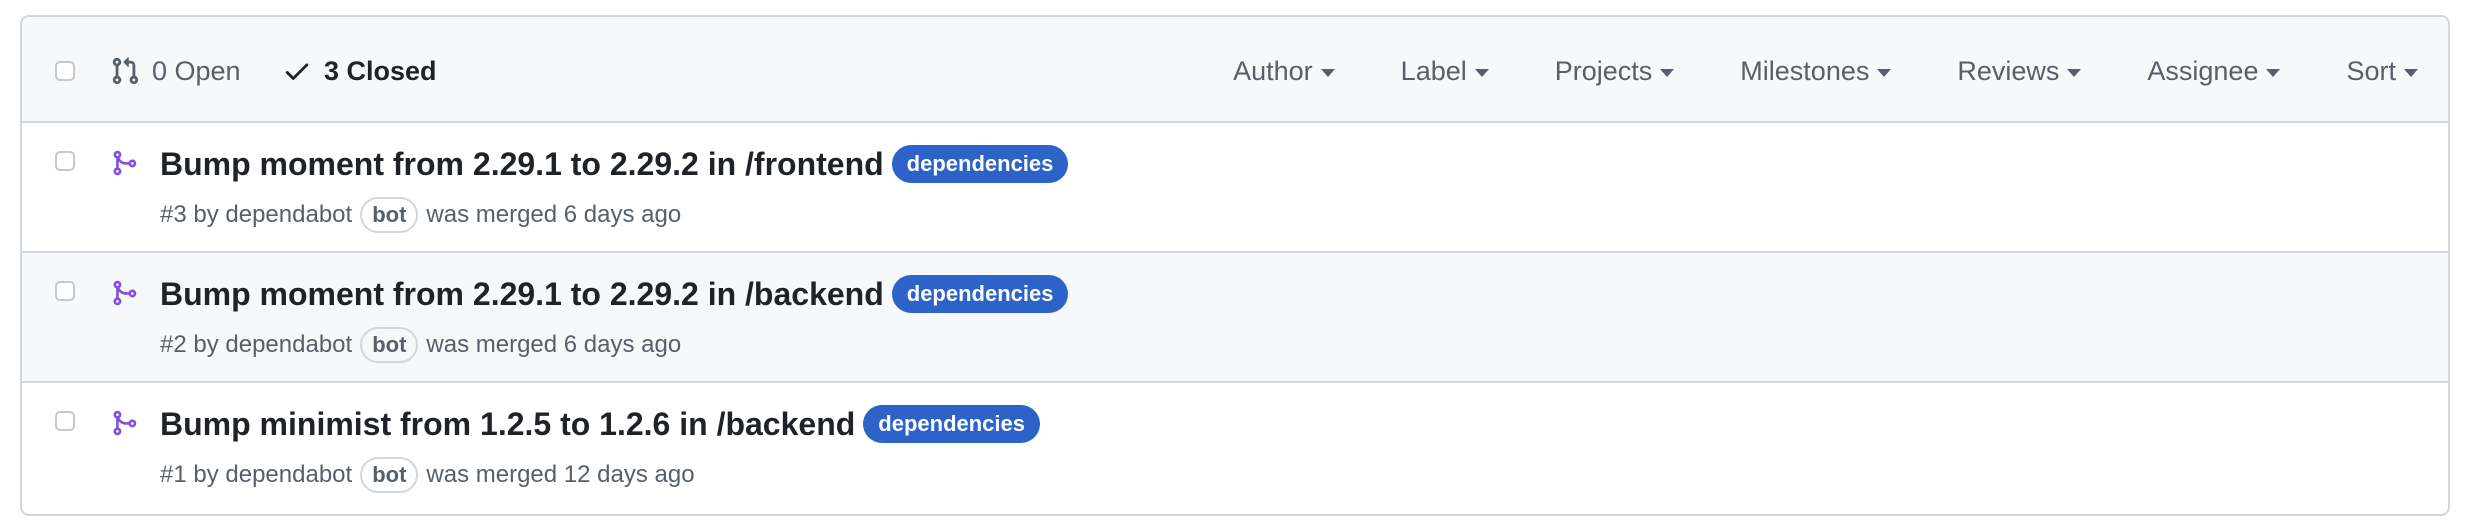 This screenshot has width=2466, height=532. I want to click on open-count-label: 0 Open, so click(196, 70).